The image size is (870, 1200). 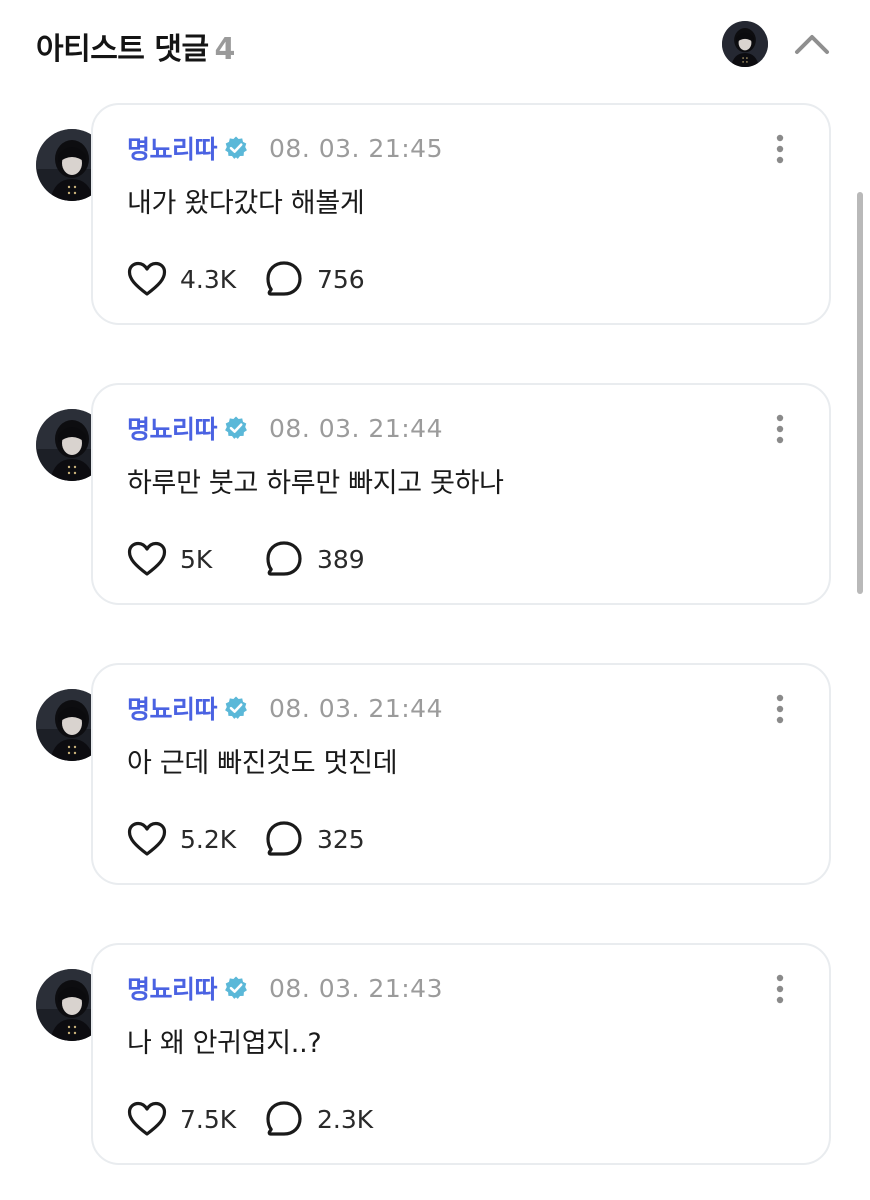 What do you see at coordinates (255, 1119) in the screenshot?
I see `comment-actions: 7.5K 2.3K` at bounding box center [255, 1119].